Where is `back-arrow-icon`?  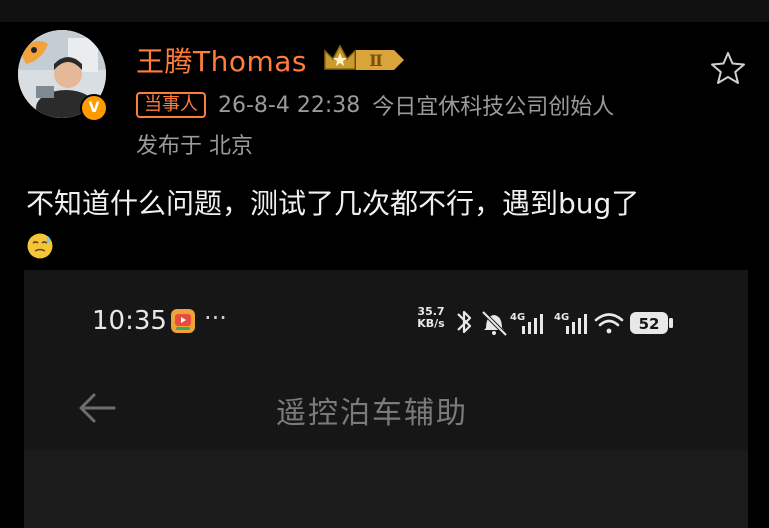 back-arrow-icon is located at coordinates (97, 408).